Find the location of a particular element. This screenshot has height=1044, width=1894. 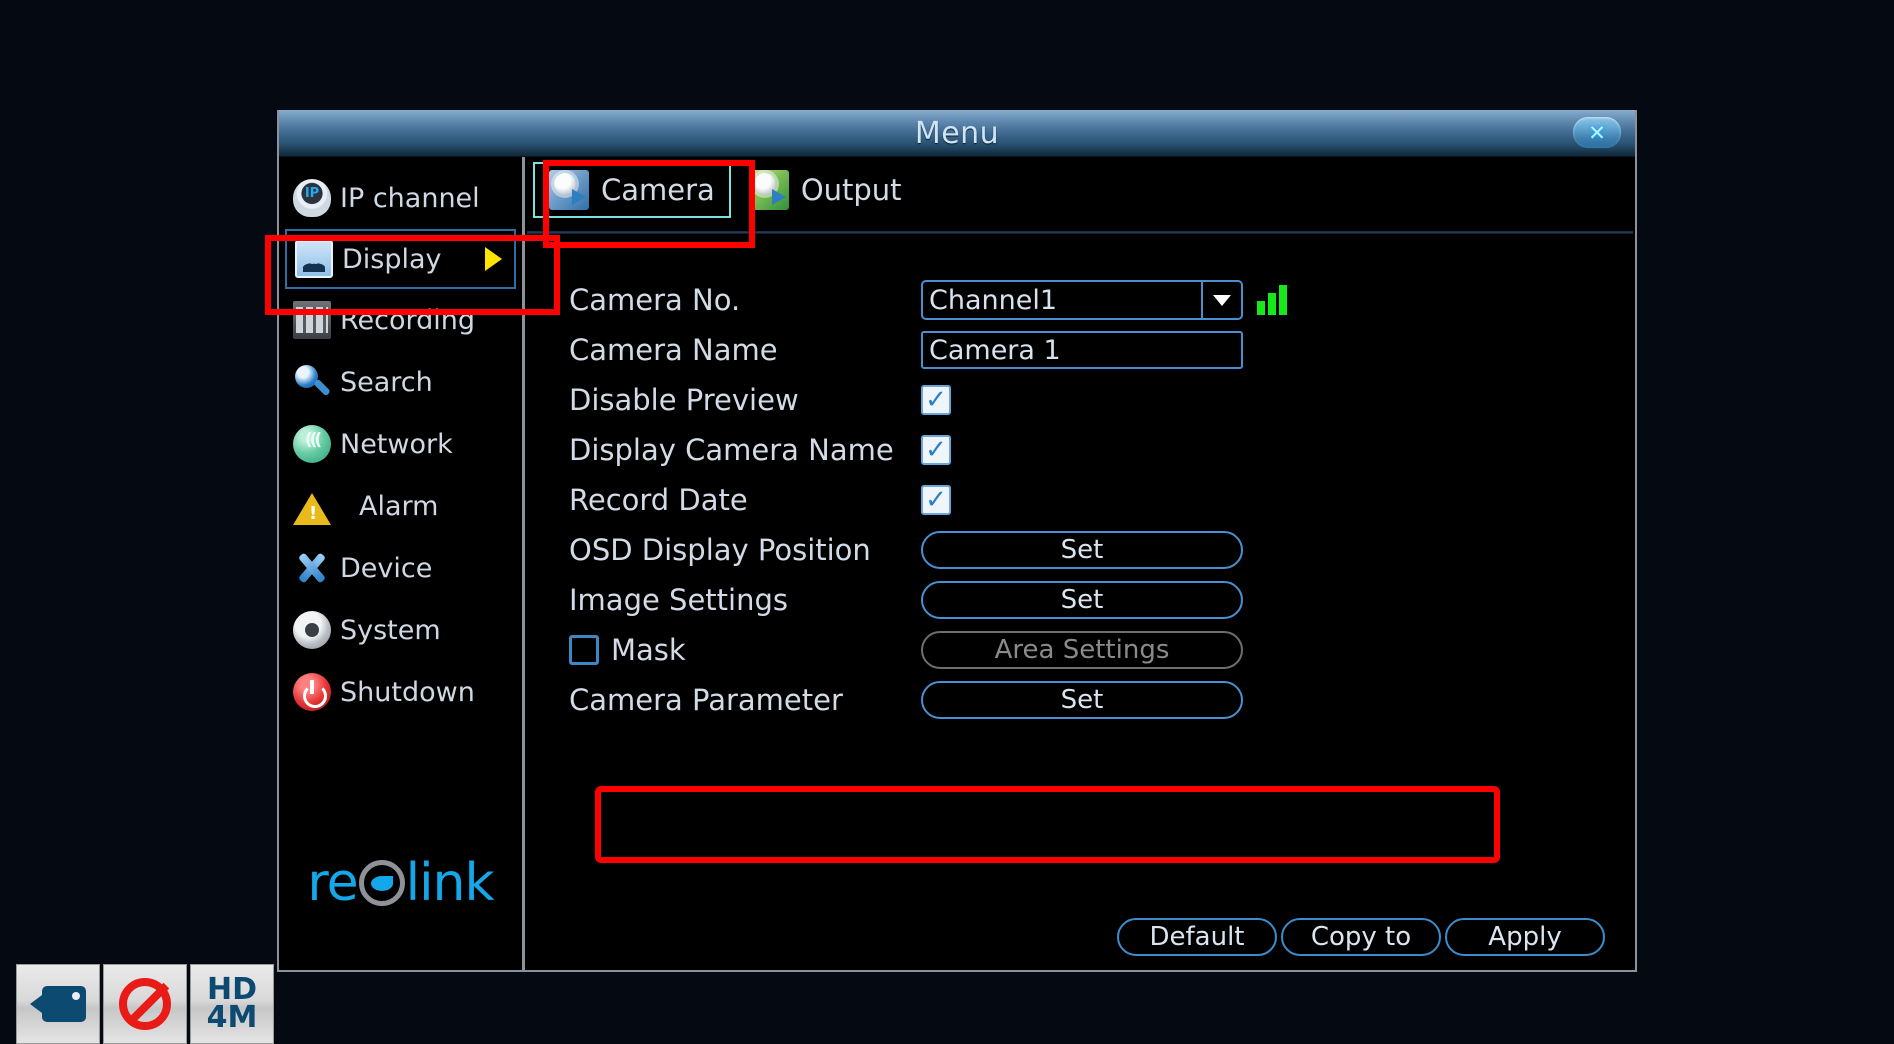

device-icon is located at coordinates (312, 568).